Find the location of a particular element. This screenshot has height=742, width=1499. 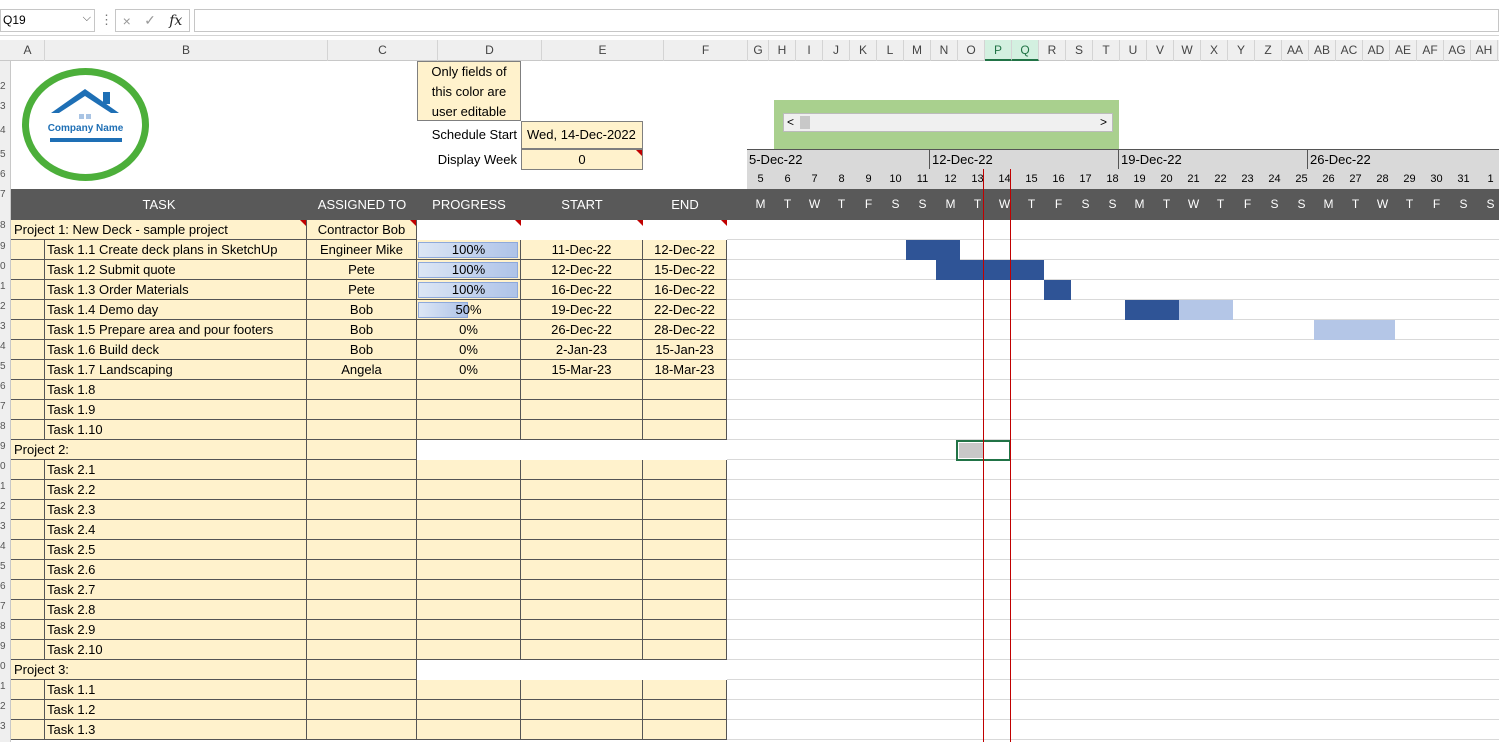

task-name: Task 2.2 is located at coordinates (176, 490).